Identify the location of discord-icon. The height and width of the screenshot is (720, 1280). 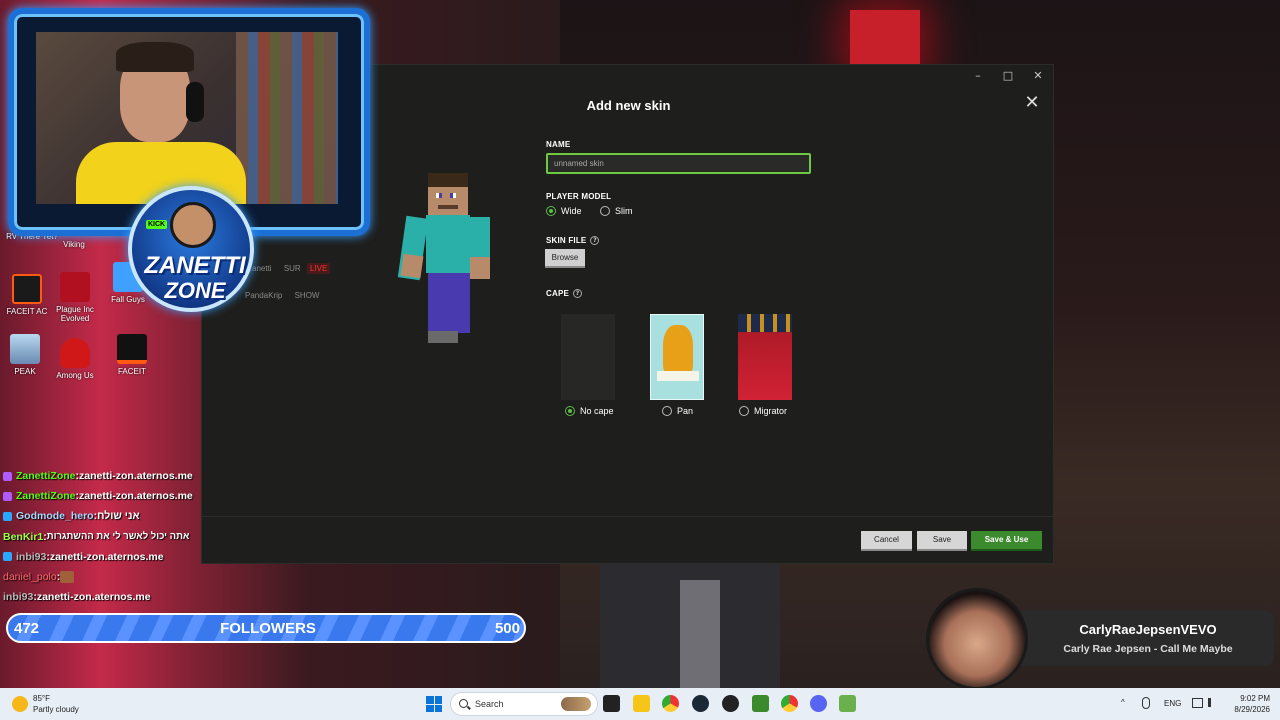
(818, 703).